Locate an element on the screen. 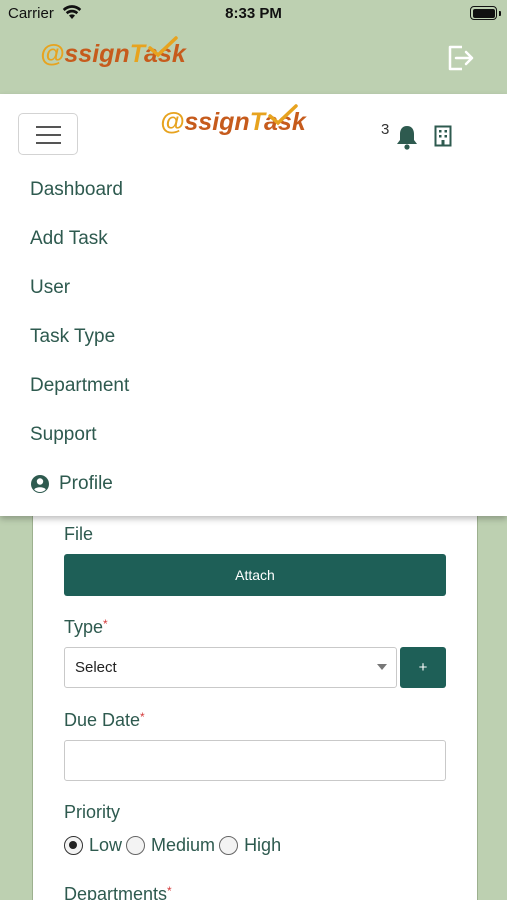 This screenshot has width=507, height=900. status-bar: Carrier 8:33 PM is located at coordinates (253, 14).